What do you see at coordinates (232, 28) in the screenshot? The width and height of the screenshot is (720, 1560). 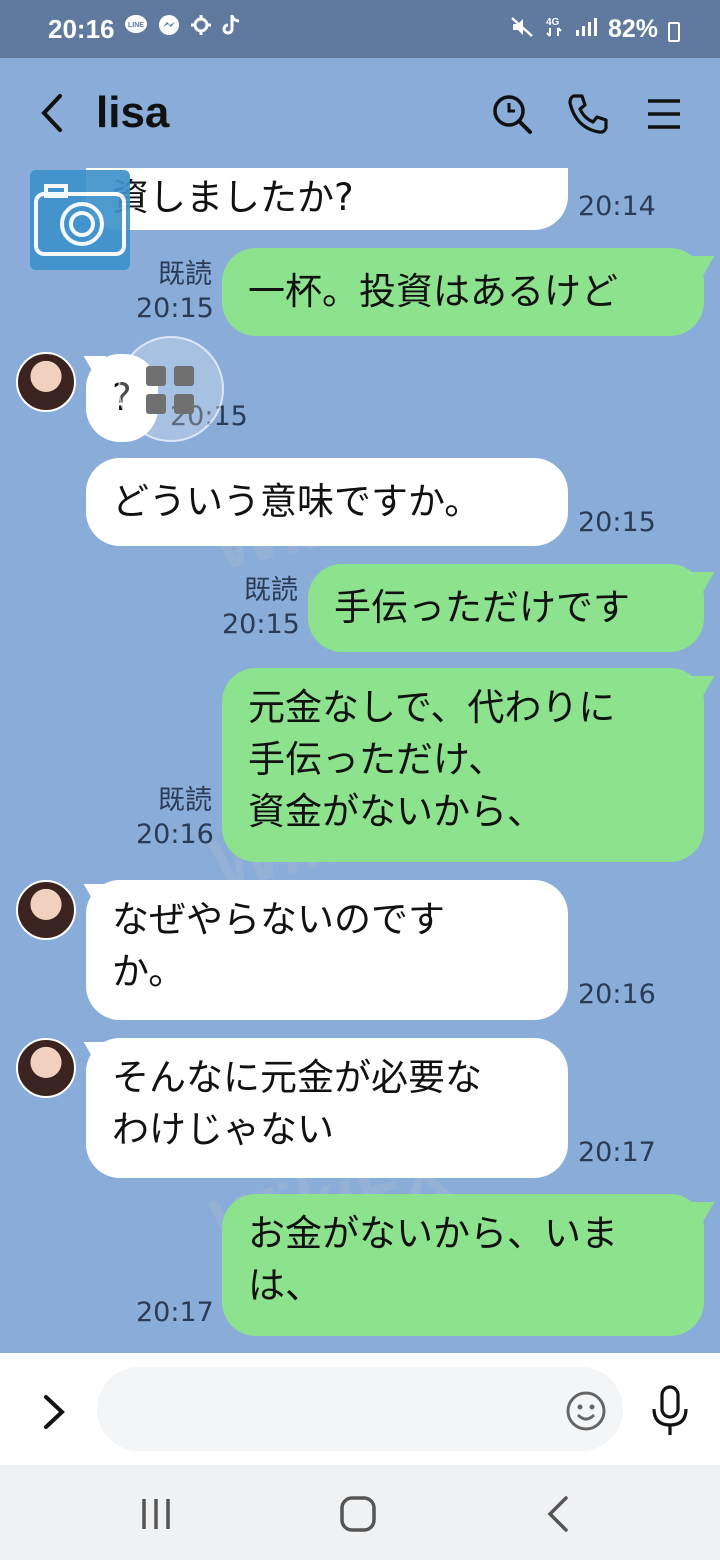 I see `tiktok-icon` at bounding box center [232, 28].